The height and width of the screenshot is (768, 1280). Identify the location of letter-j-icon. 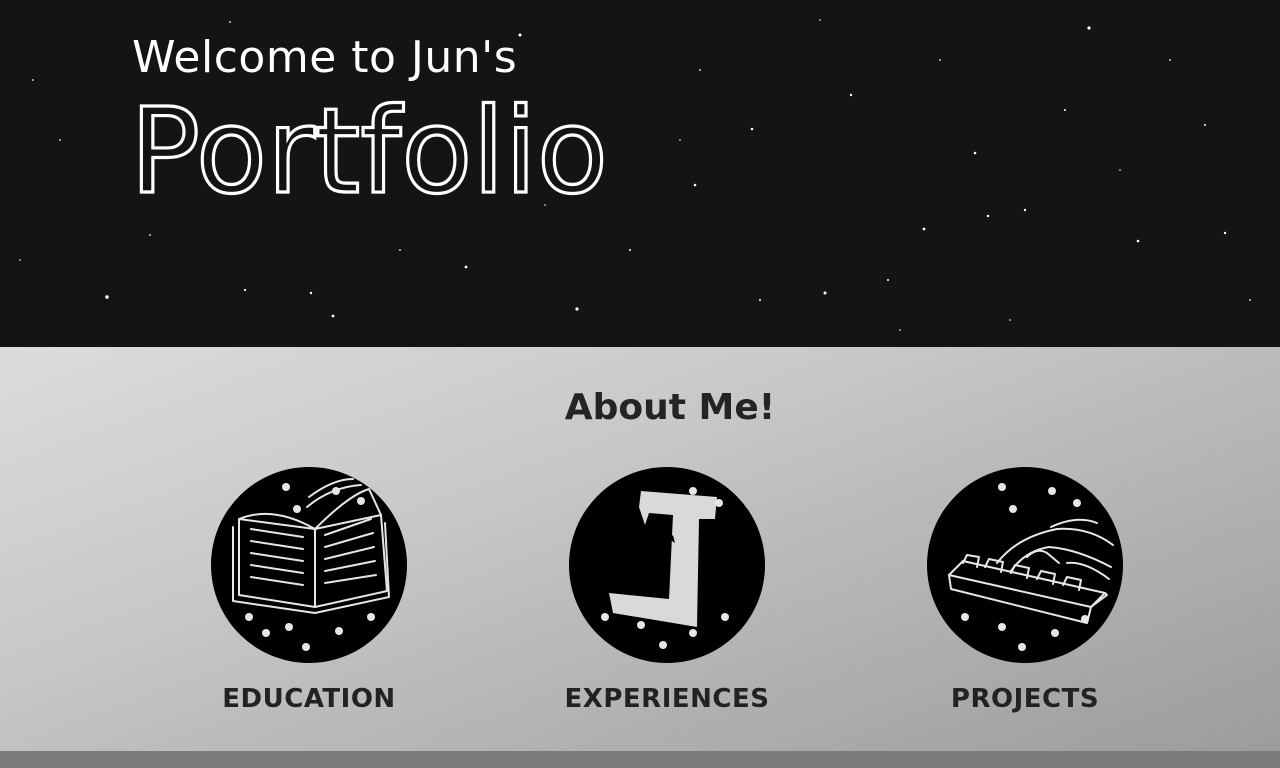
(665, 568).